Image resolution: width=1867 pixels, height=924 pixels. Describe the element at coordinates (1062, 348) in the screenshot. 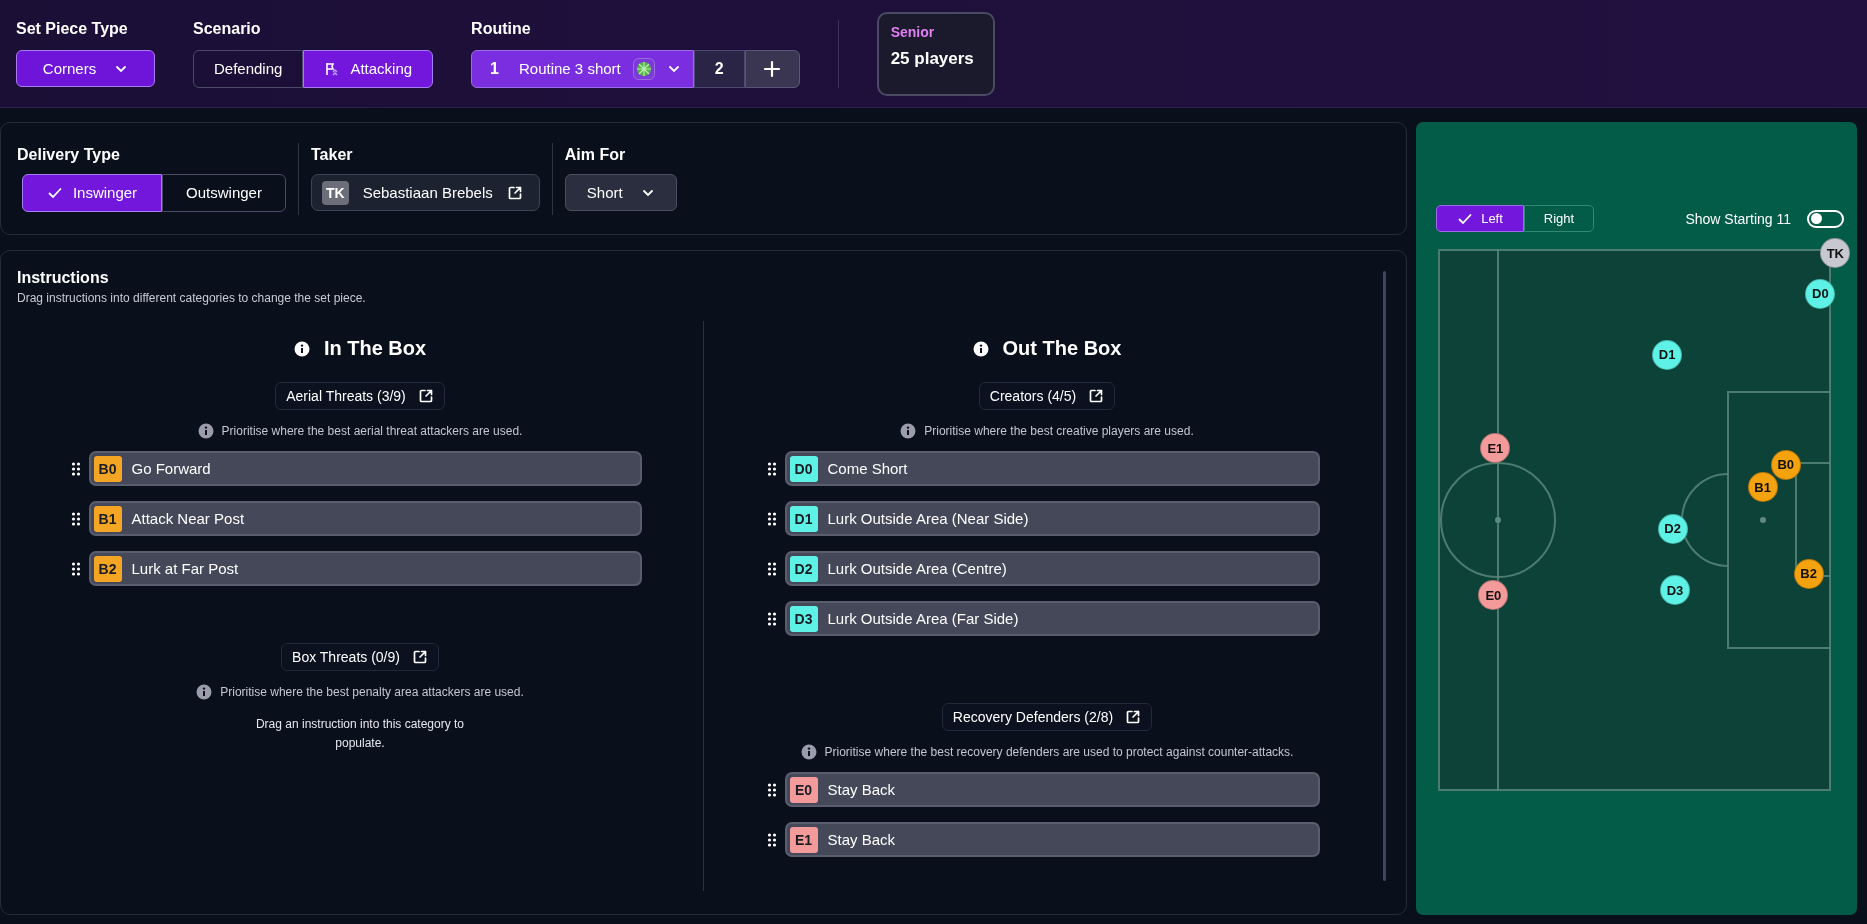

I see `column-title: Out The Box` at that location.